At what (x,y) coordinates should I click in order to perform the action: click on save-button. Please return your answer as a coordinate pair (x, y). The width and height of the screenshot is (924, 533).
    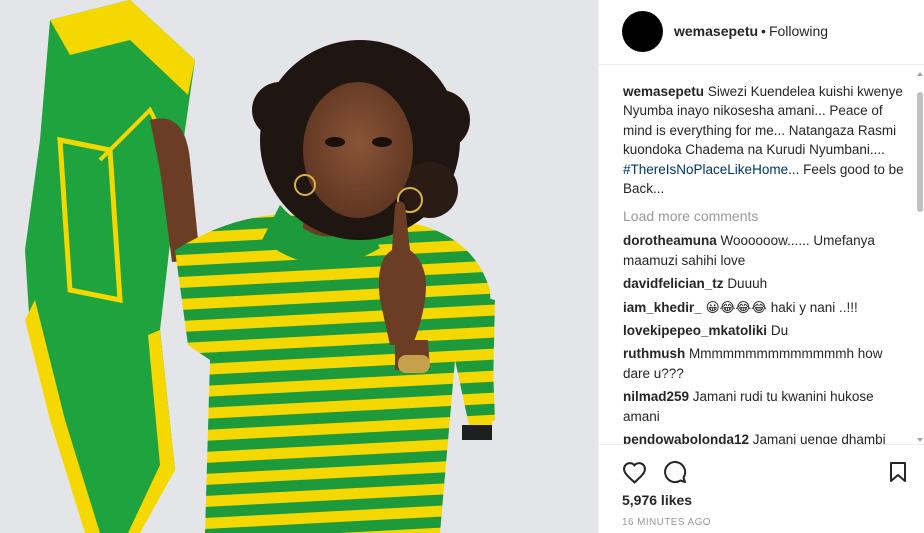
    Looking at the image, I should click on (898, 472).